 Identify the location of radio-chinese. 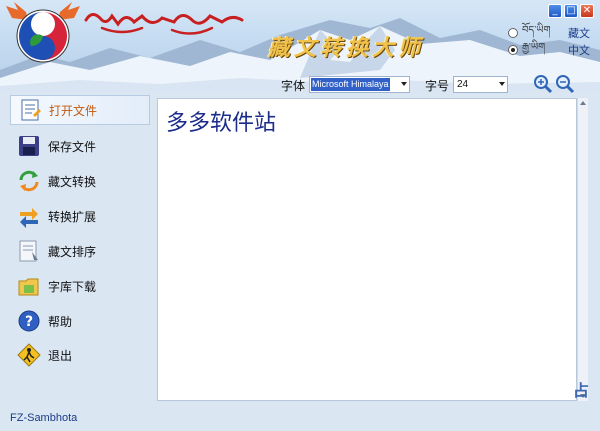
(513, 49).